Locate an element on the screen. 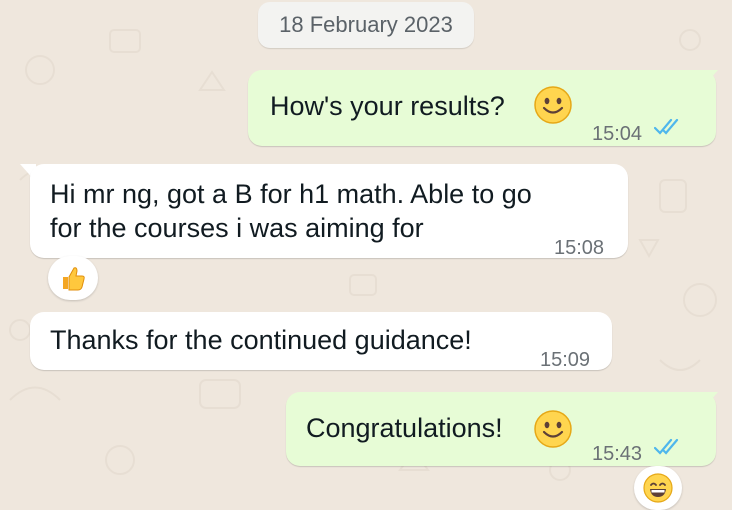  message-text: How's your results? is located at coordinates (387, 106).